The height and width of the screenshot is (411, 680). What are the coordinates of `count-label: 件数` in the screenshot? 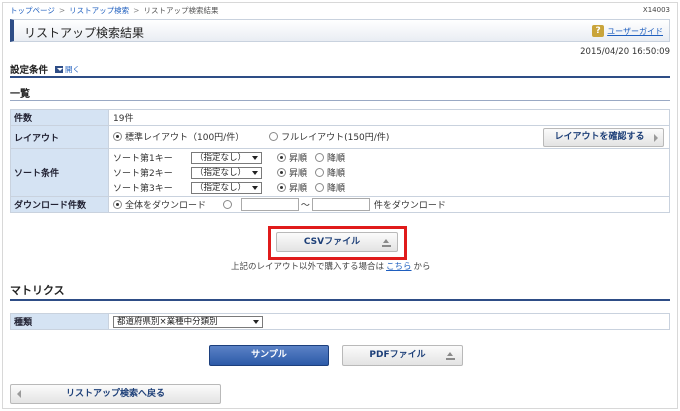 It's located at (59, 117).